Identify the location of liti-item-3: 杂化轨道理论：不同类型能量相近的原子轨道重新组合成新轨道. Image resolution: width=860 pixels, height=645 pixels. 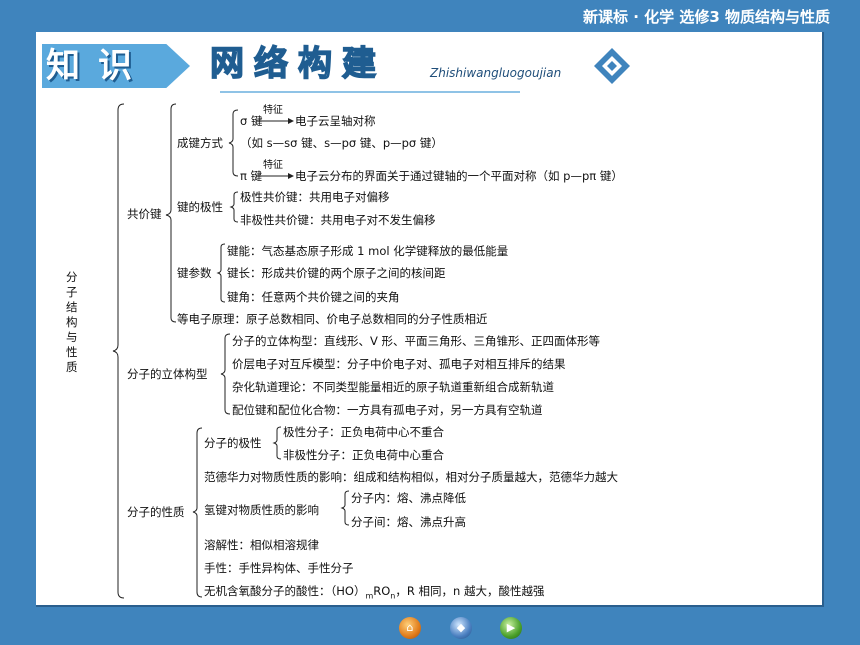
(393, 387).